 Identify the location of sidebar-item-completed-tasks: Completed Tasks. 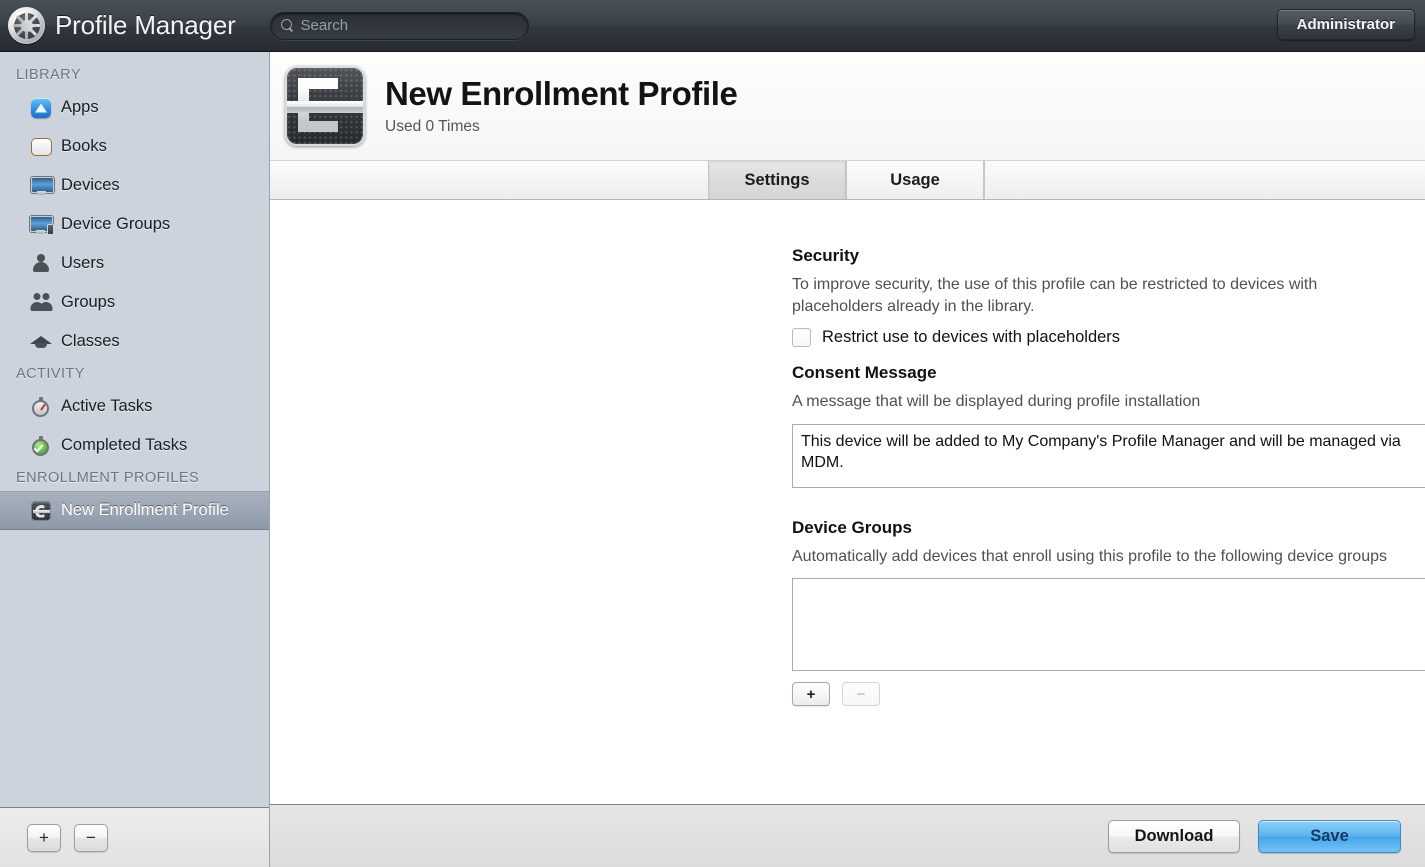
(134, 445).